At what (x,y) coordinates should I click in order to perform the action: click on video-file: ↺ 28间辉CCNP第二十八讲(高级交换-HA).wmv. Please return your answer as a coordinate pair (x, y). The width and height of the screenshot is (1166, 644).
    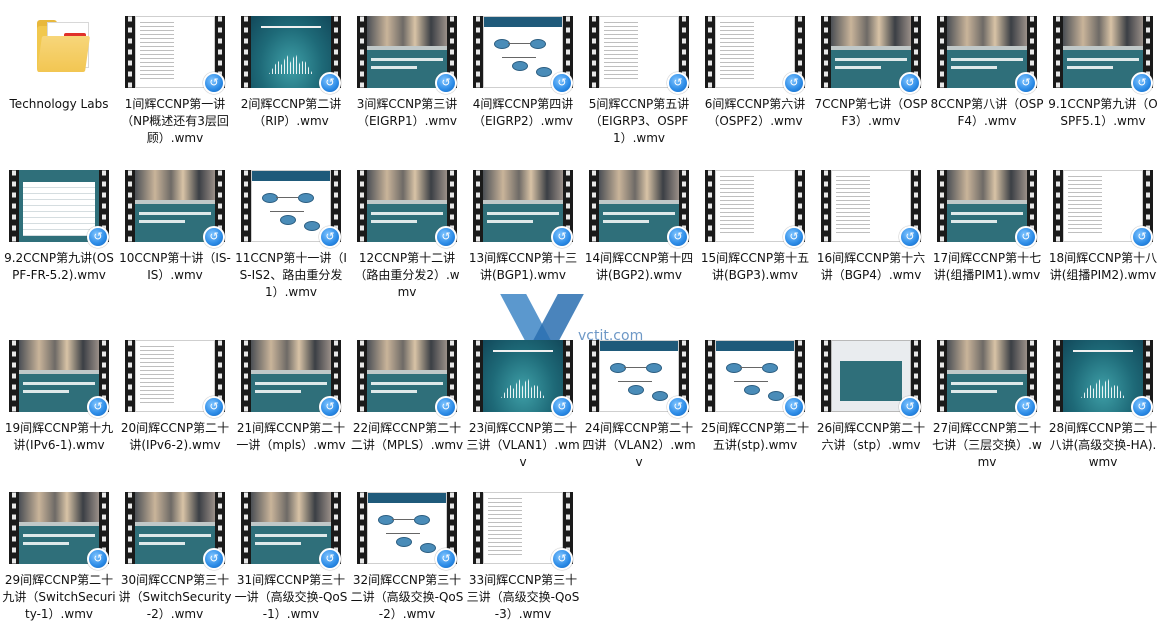
    Looking at the image, I should click on (1103, 404).